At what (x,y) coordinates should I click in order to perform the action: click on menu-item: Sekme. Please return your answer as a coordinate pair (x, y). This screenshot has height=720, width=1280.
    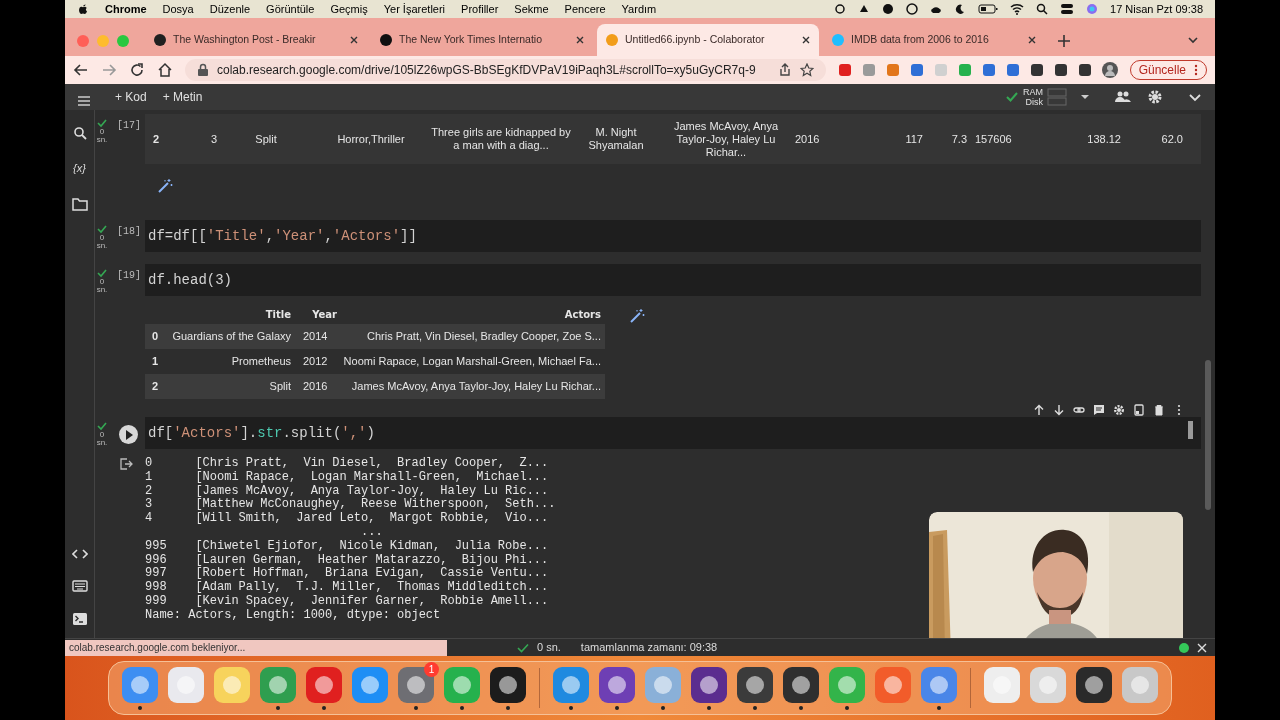
    Looking at the image, I should click on (531, 9).